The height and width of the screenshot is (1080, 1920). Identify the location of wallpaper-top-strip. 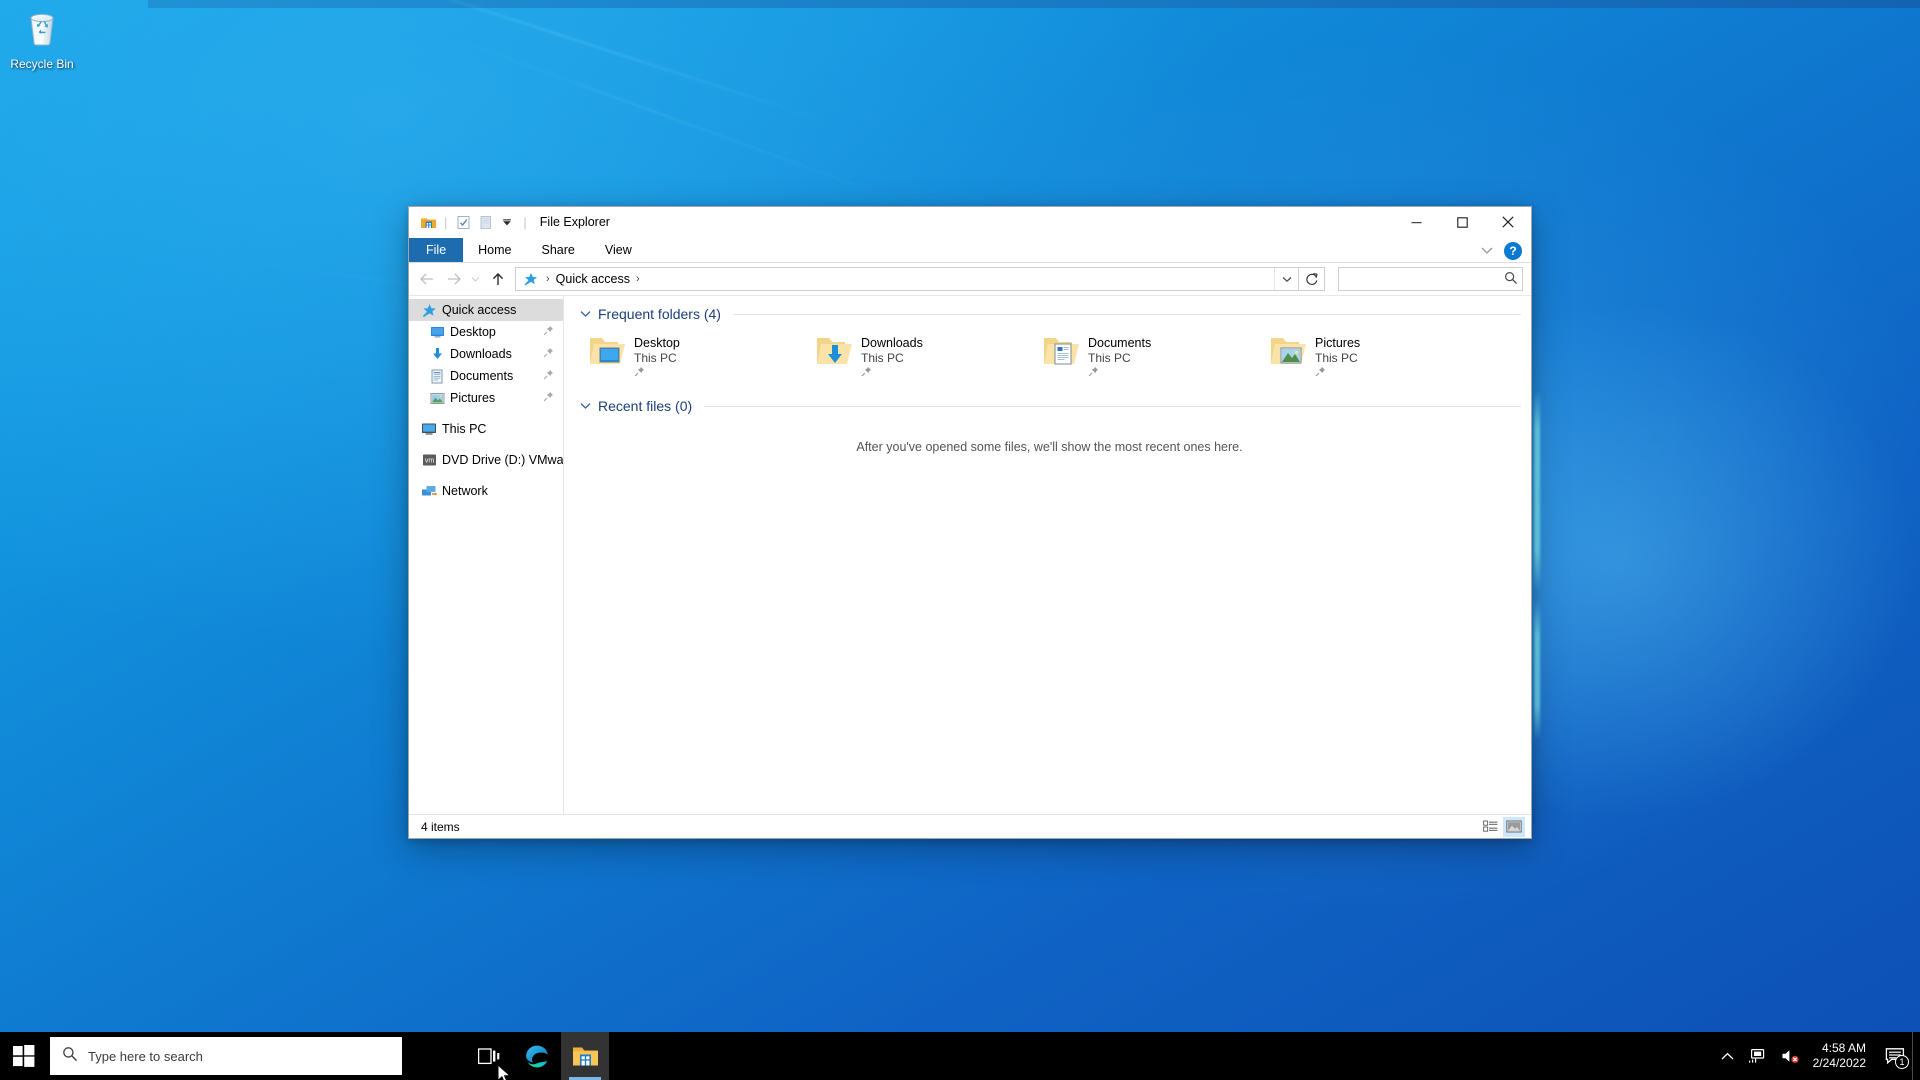
(1034, 4).